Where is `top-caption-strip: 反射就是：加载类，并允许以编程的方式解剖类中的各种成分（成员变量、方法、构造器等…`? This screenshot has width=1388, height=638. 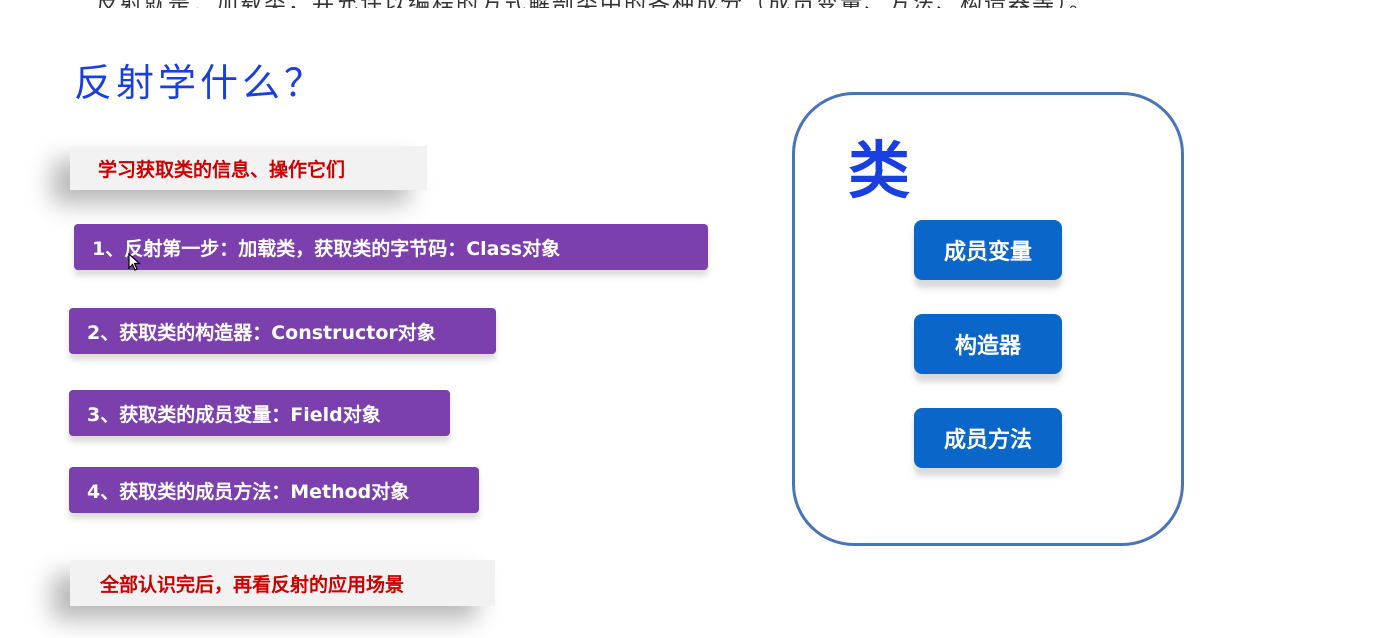 top-caption-strip: 反射就是：加载类，并允许以编程的方式解剖类中的各种成分（成员变量、方法、构造器等… is located at coordinates (694, 4).